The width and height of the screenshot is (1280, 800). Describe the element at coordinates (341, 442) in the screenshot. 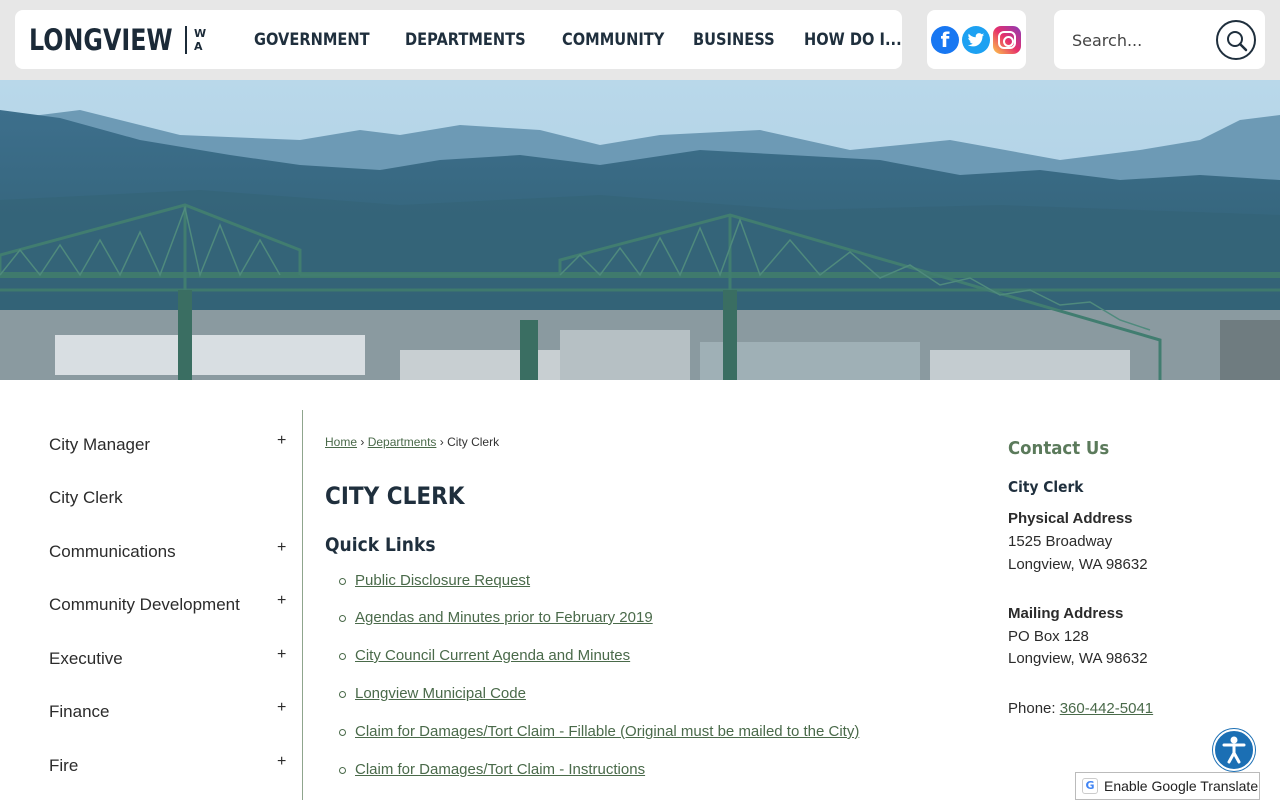

I see `breadcrumb-home: Home` at that location.